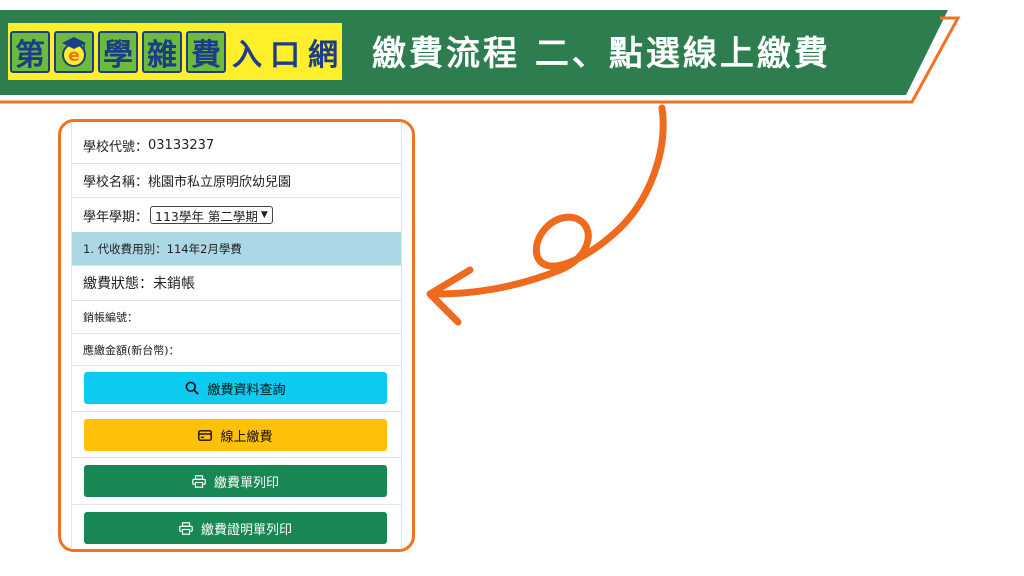  Describe the element at coordinates (181, 145) in the screenshot. I see `school-code-value: 03133237` at that location.